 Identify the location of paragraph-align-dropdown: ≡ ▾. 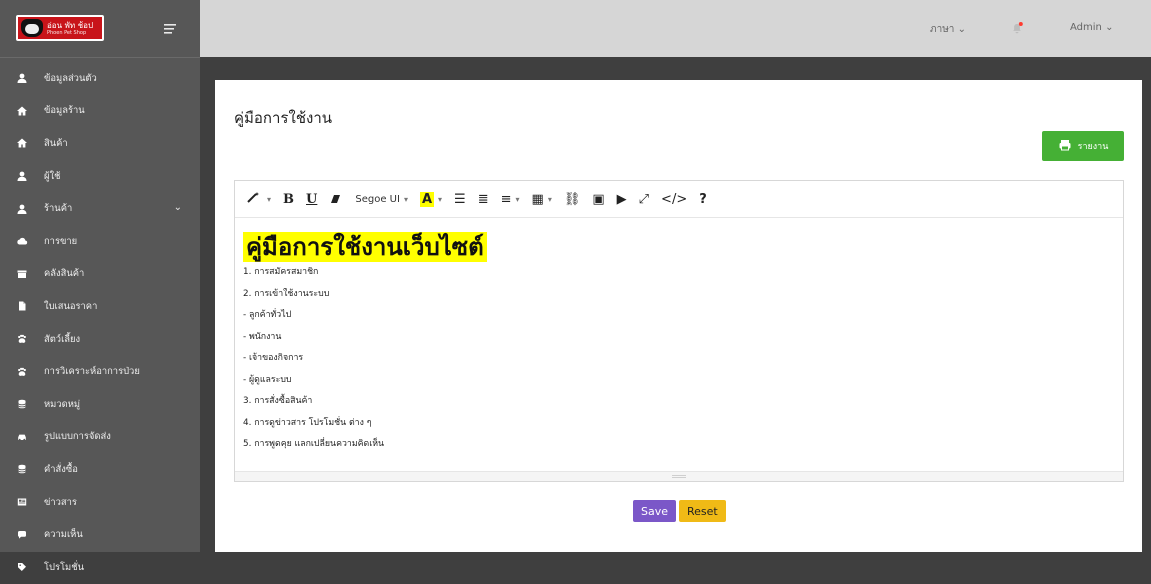
(510, 199).